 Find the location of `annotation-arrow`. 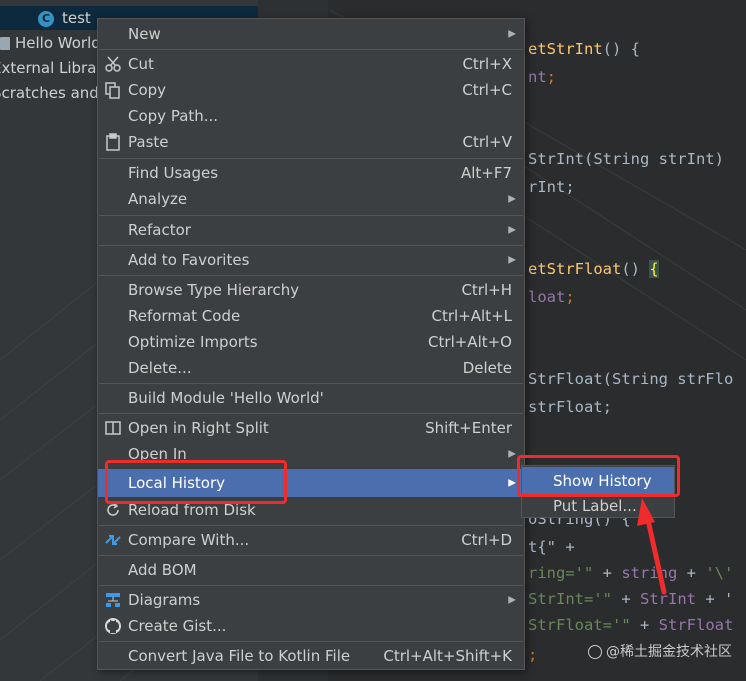

annotation-arrow is located at coordinates (652, 546).